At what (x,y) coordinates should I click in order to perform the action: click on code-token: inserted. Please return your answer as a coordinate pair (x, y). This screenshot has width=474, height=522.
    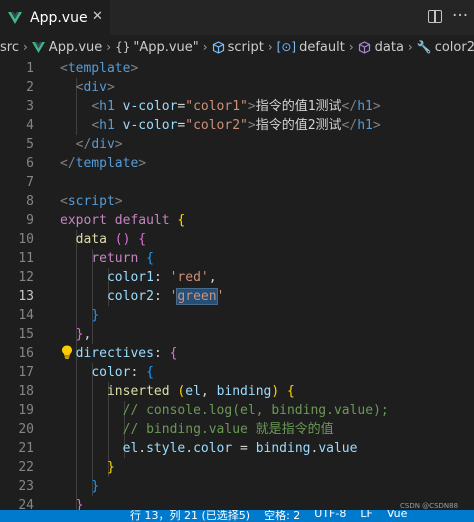
    Looking at the image, I should click on (138, 391).